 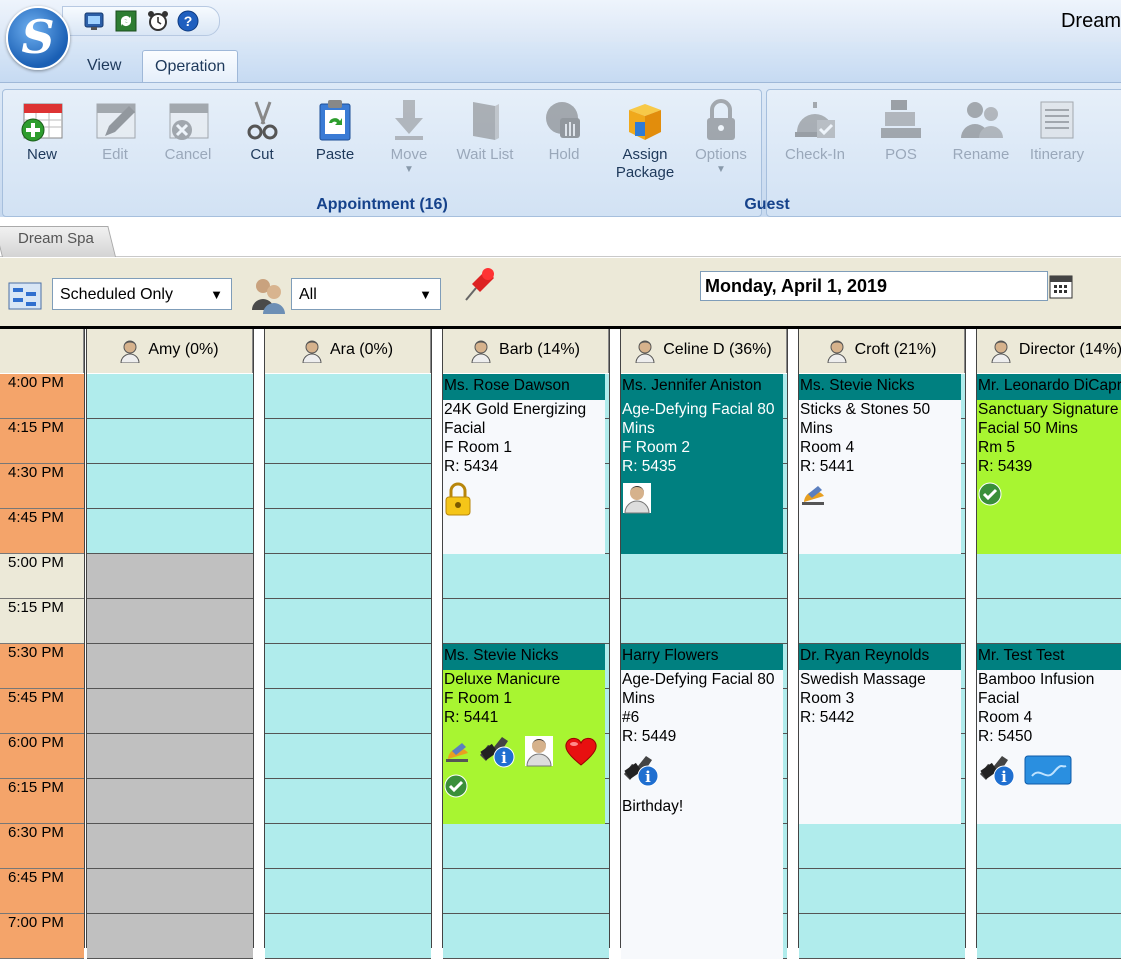 What do you see at coordinates (479, 286) in the screenshot?
I see `pin-icon` at bounding box center [479, 286].